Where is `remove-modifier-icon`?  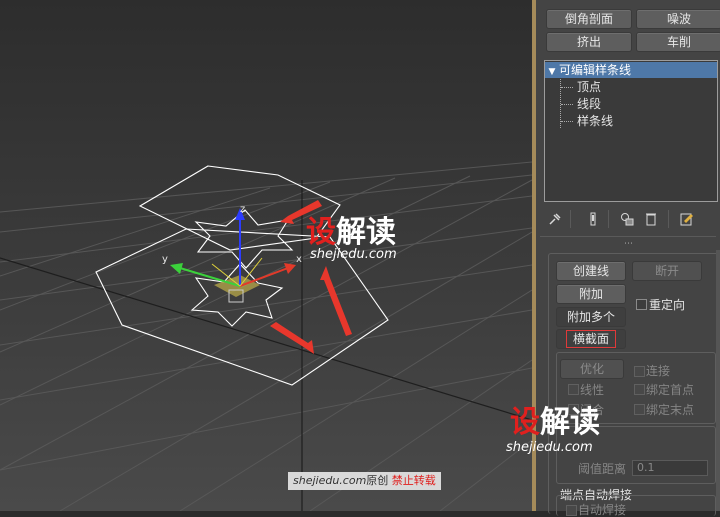 remove-modifier-icon is located at coordinates (651, 219).